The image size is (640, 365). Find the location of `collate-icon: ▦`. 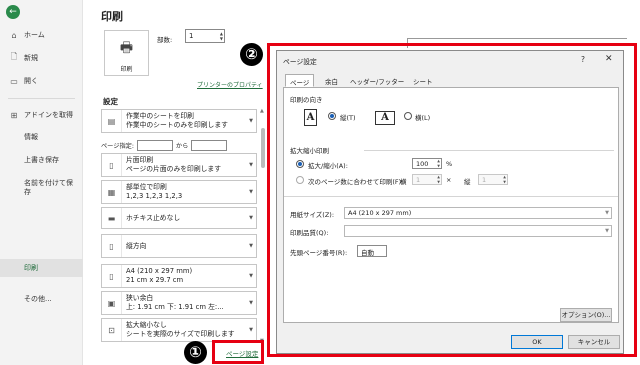

collate-icon: ▦ is located at coordinates (112, 192).